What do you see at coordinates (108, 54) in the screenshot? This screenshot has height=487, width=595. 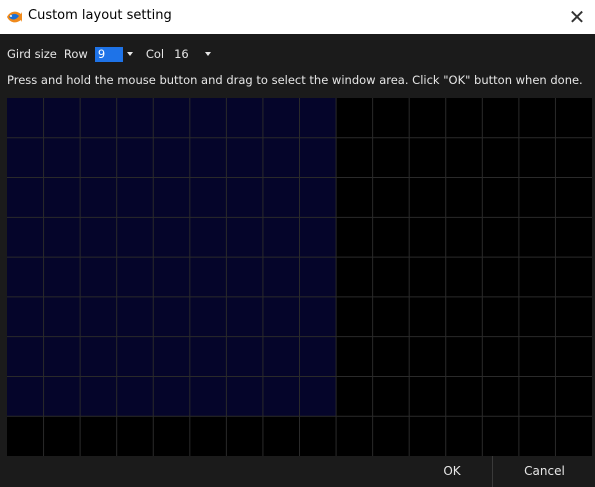 I see `row-value: 9` at bounding box center [108, 54].